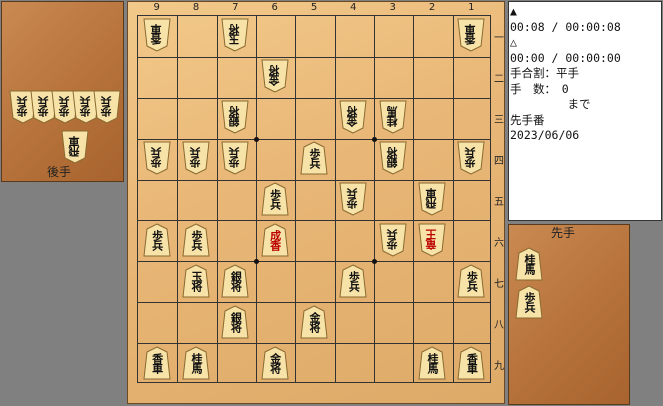 This screenshot has width=663, height=406. I want to click on piece-kanji: 成香, so click(275, 239).